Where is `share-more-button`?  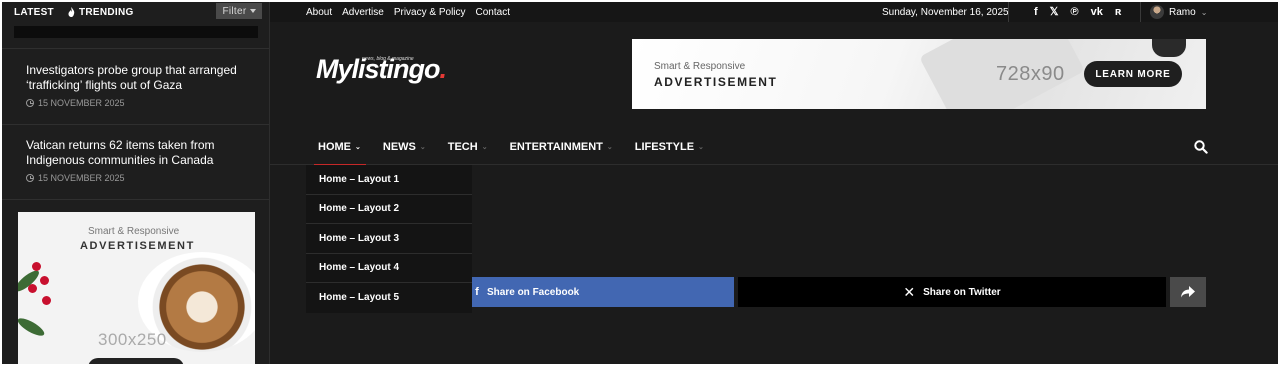 share-more-button is located at coordinates (1188, 292).